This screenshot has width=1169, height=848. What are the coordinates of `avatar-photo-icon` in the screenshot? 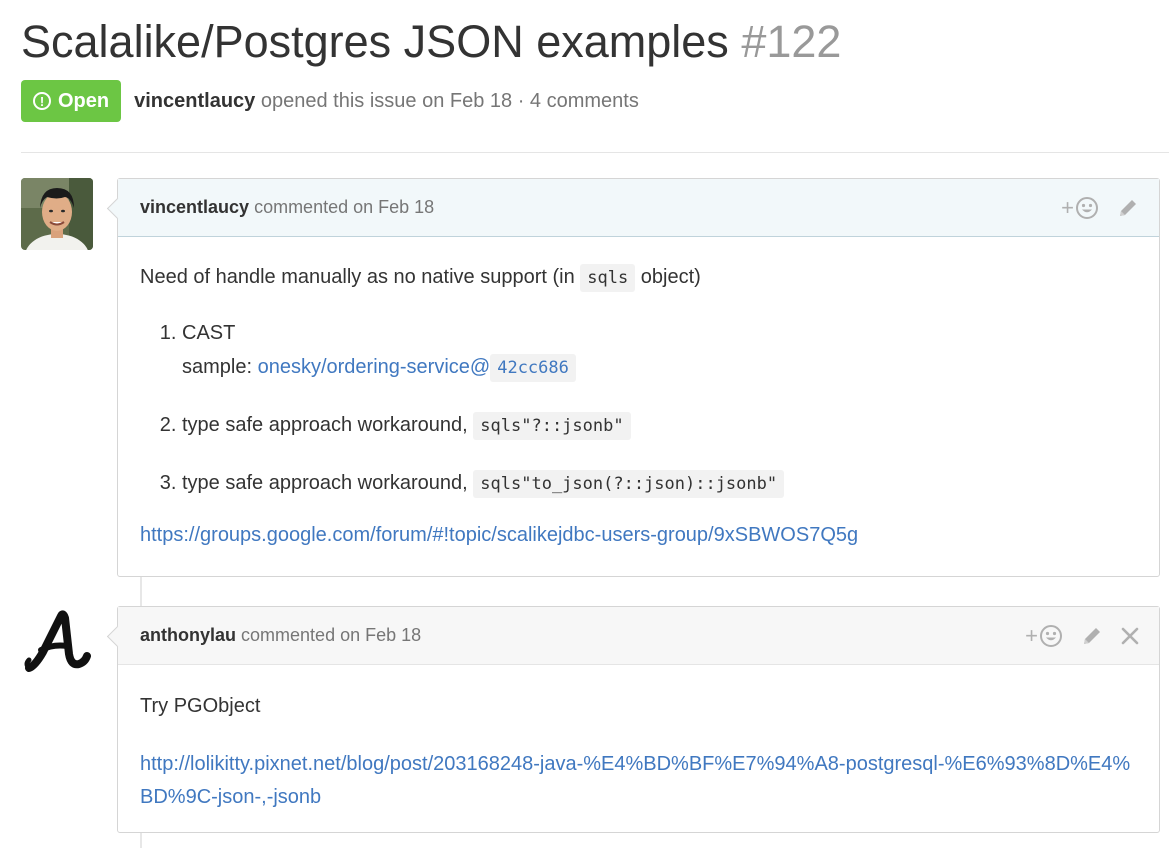 It's located at (57, 214).